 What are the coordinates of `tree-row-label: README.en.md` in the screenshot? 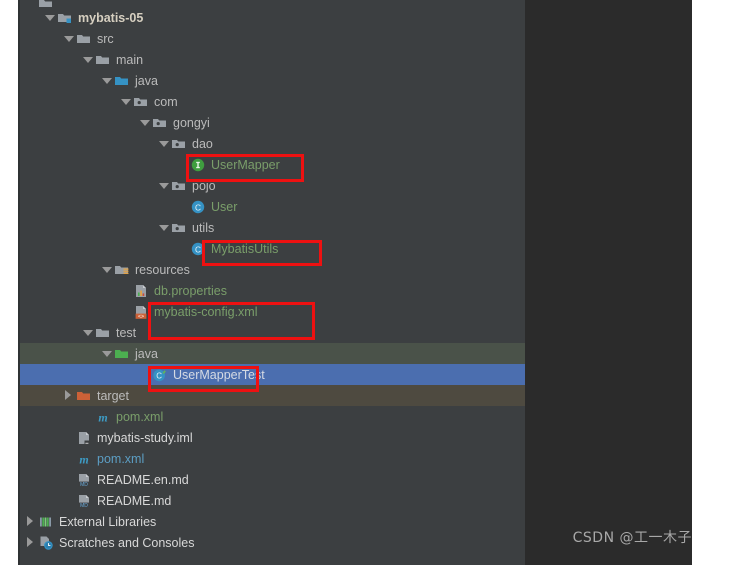 It's located at (143, 479).